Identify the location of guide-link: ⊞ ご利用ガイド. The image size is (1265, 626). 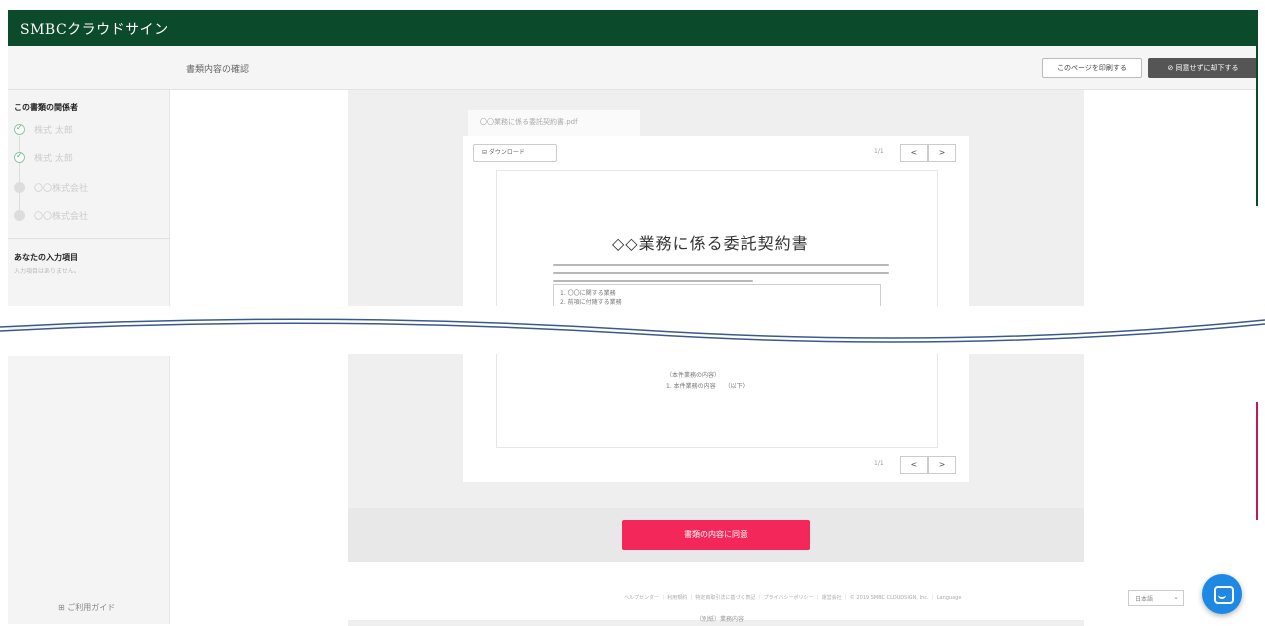
(86, 607).